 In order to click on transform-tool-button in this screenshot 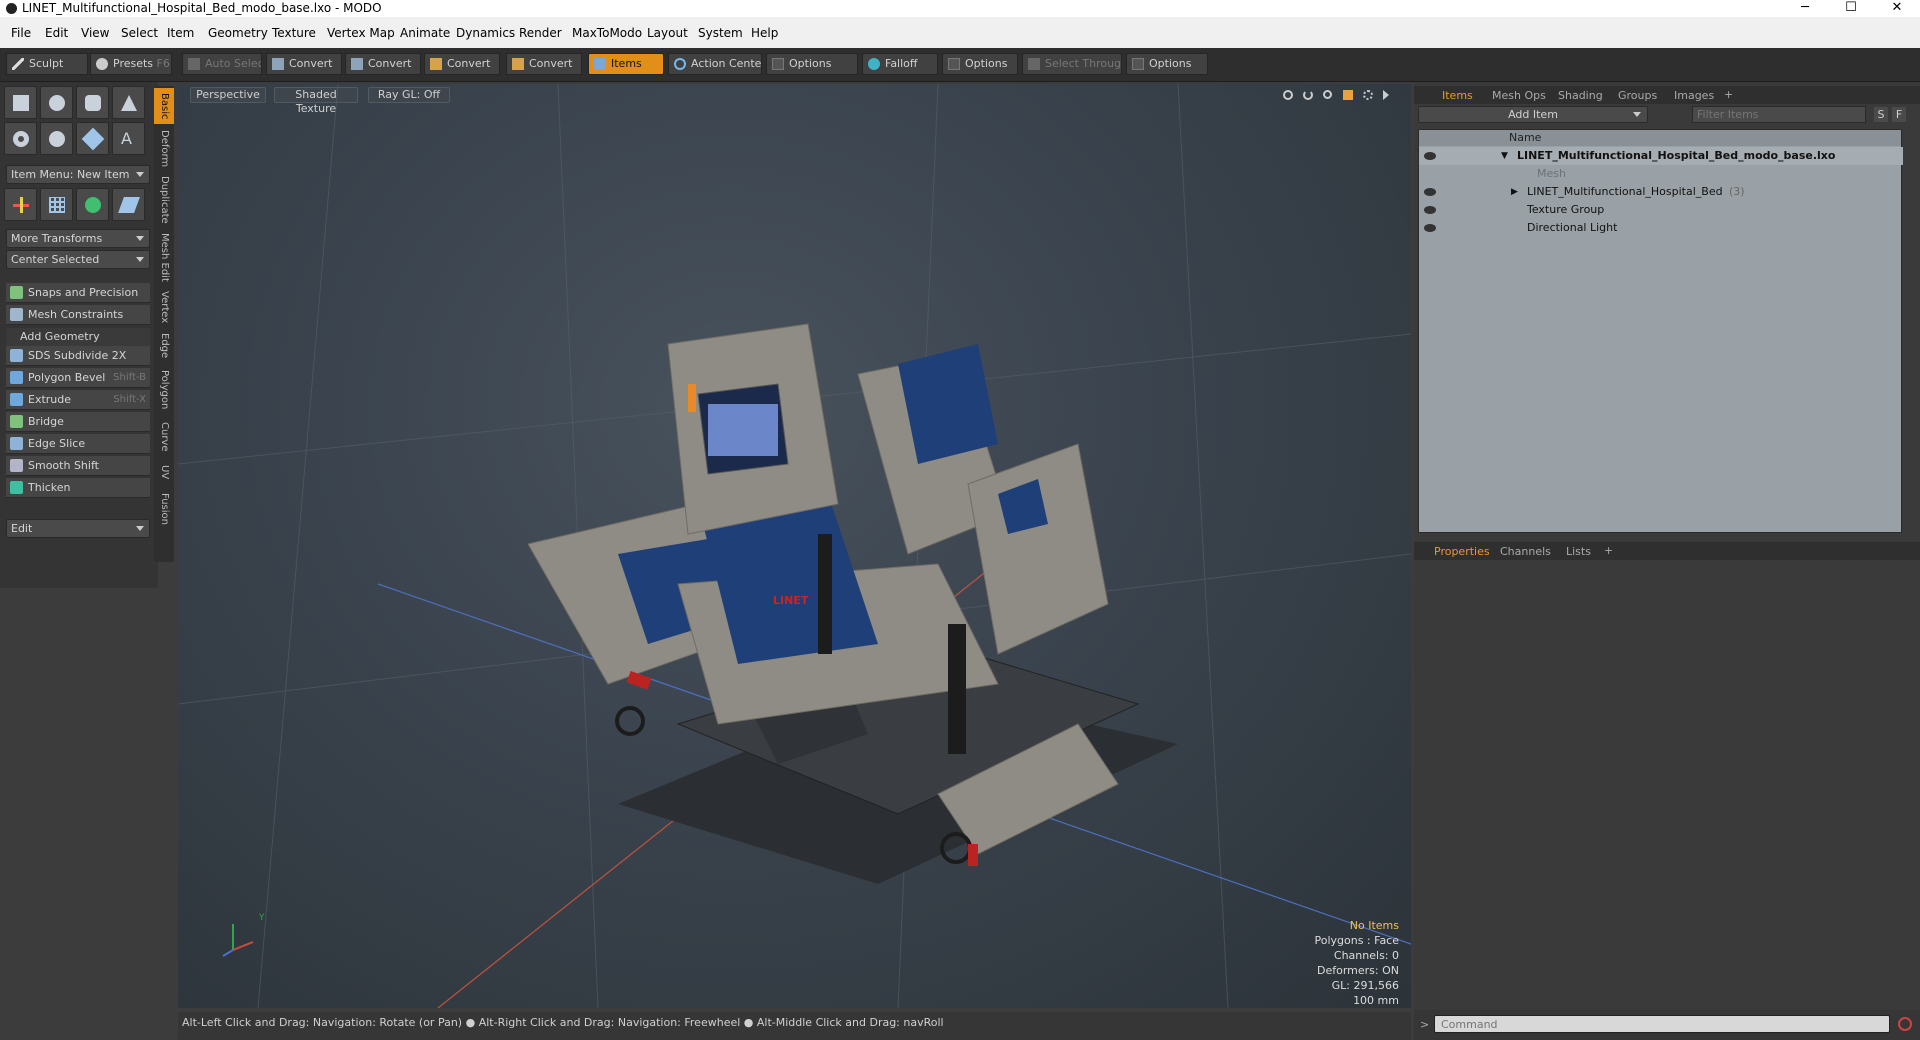, I will do `click(20, 204)`.